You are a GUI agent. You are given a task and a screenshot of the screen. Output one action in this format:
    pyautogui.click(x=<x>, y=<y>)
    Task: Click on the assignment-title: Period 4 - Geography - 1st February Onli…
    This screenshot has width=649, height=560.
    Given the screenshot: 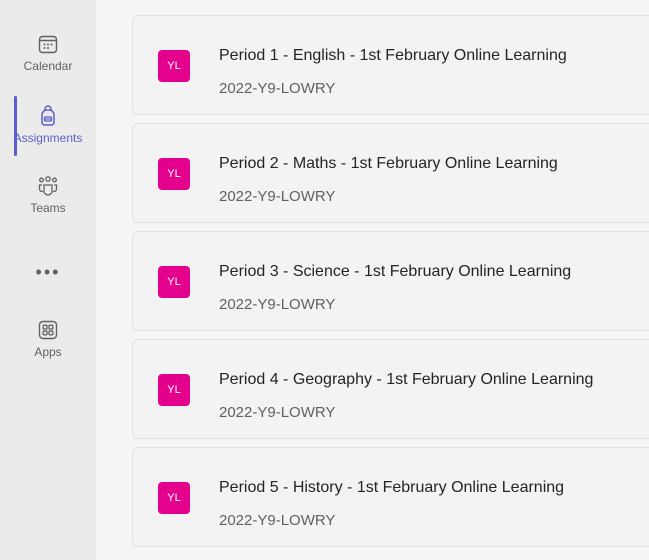 What is the action you would take?
    pyautogui.click(x=406, y=379)
    